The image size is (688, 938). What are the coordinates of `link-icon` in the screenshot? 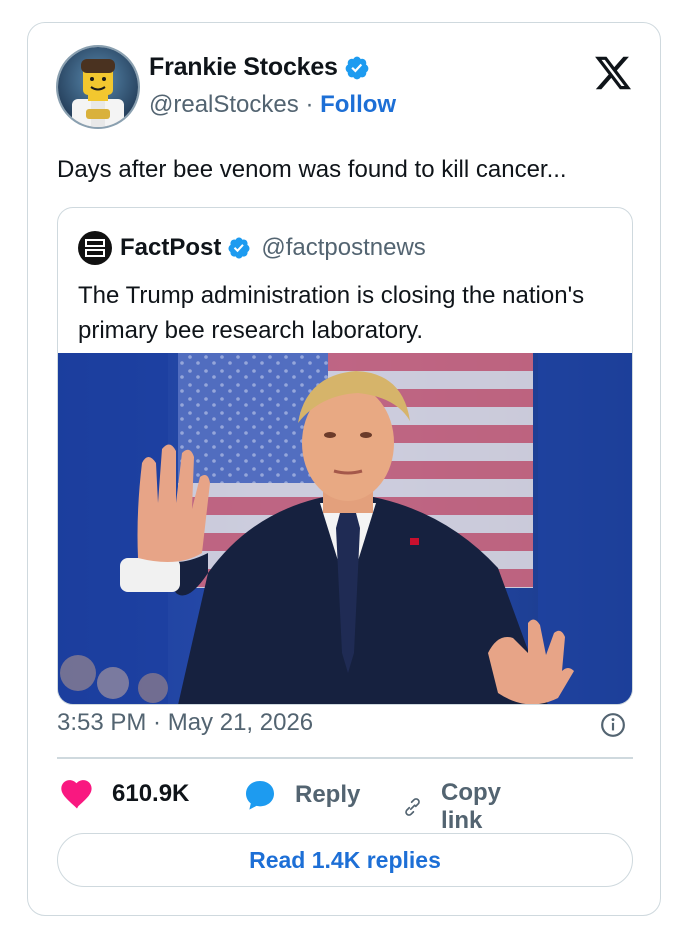 It's located at (412, 807).